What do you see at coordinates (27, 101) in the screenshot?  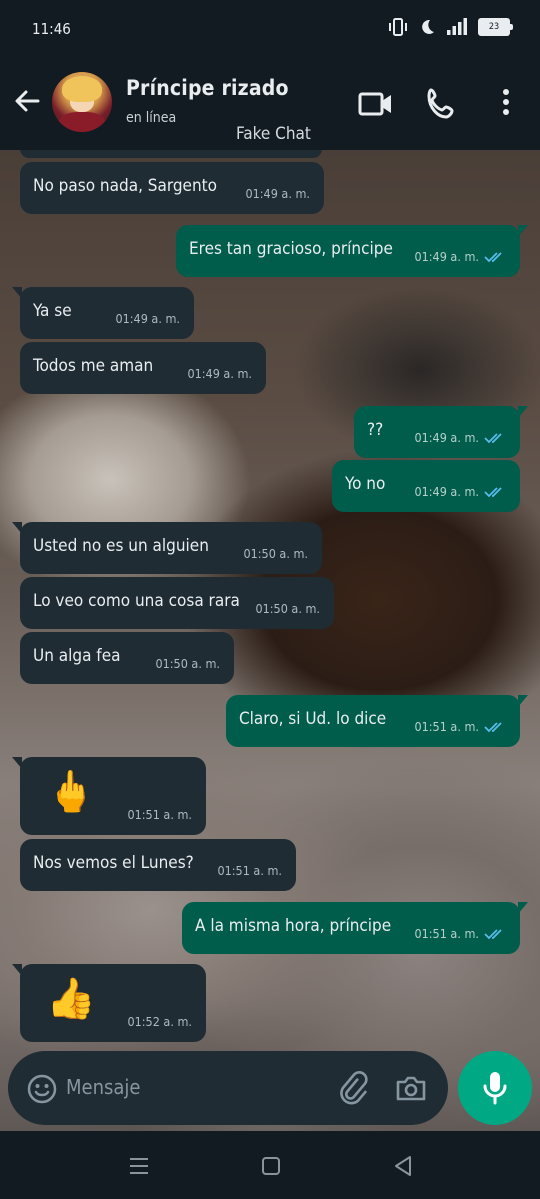 I see `back-arrow-icon` at bounding box center [27, 101].